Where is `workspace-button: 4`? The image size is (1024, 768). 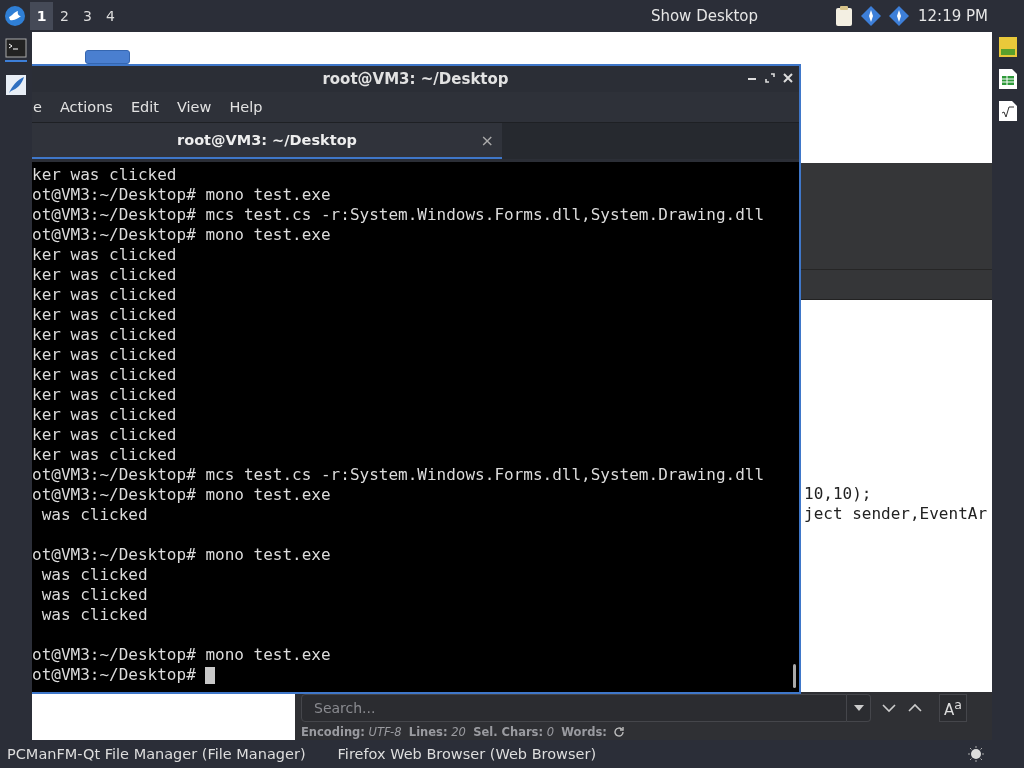
workspace-button: 4 is located at coordinates (110, 16).